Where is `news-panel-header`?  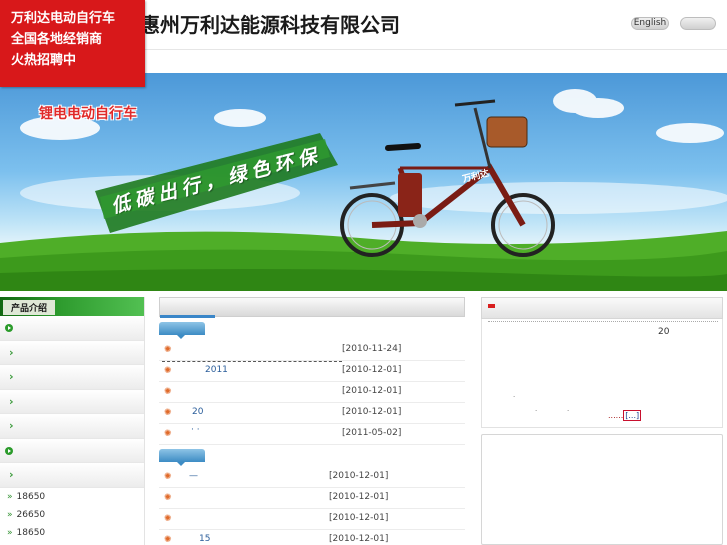 news-panel-header is located at coordinates (312, 307).